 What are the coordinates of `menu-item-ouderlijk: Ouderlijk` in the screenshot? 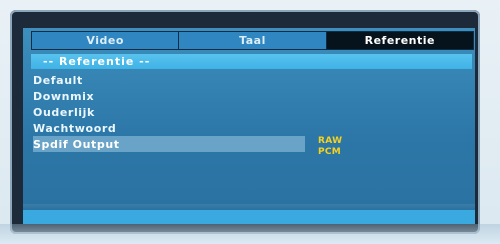 It's located at (169, 112).